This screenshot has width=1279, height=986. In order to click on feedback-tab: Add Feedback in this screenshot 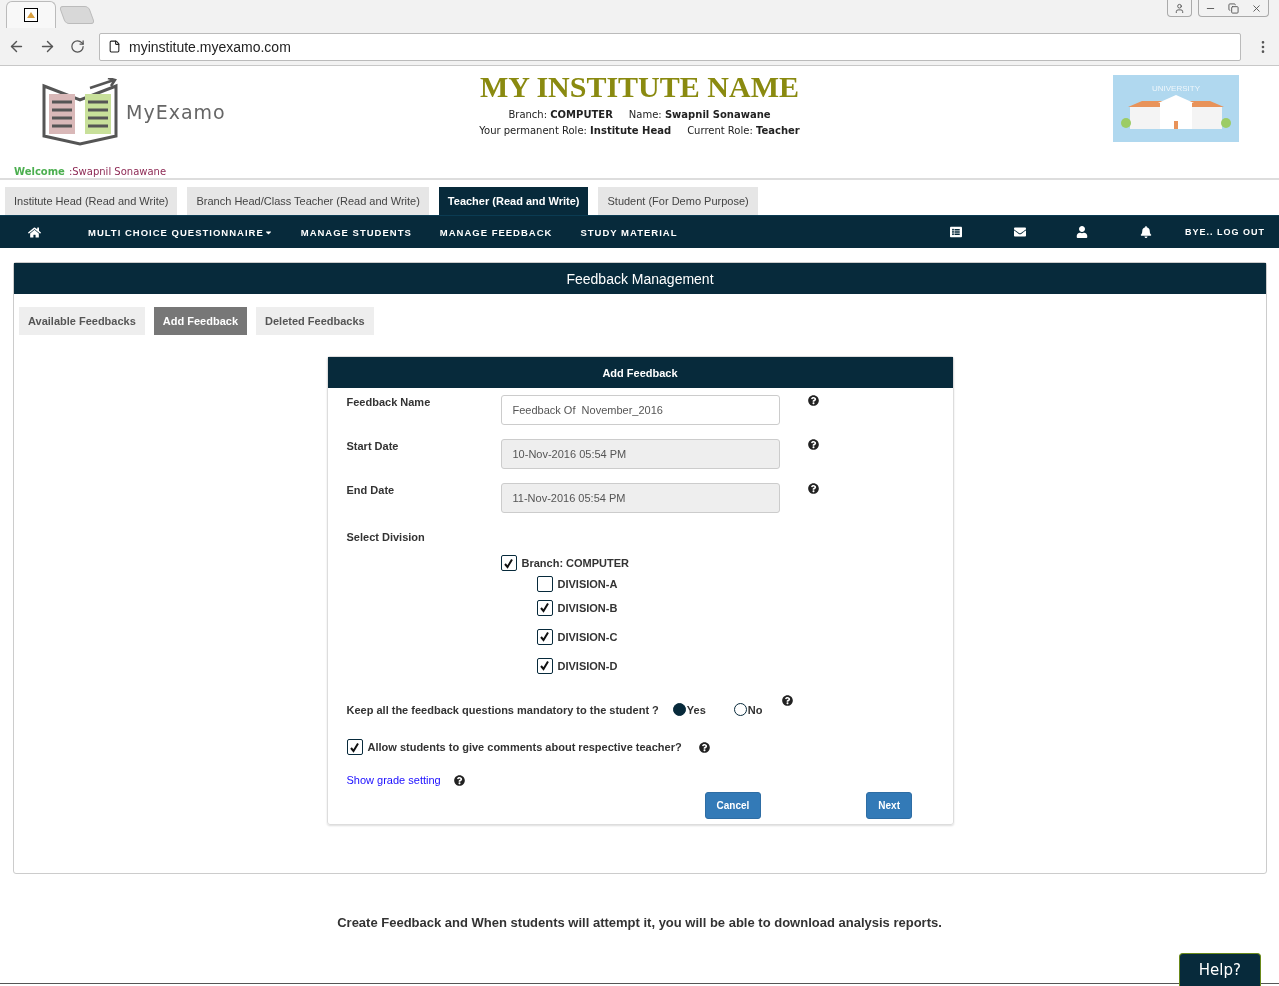, I will do `click(200, 321)`.